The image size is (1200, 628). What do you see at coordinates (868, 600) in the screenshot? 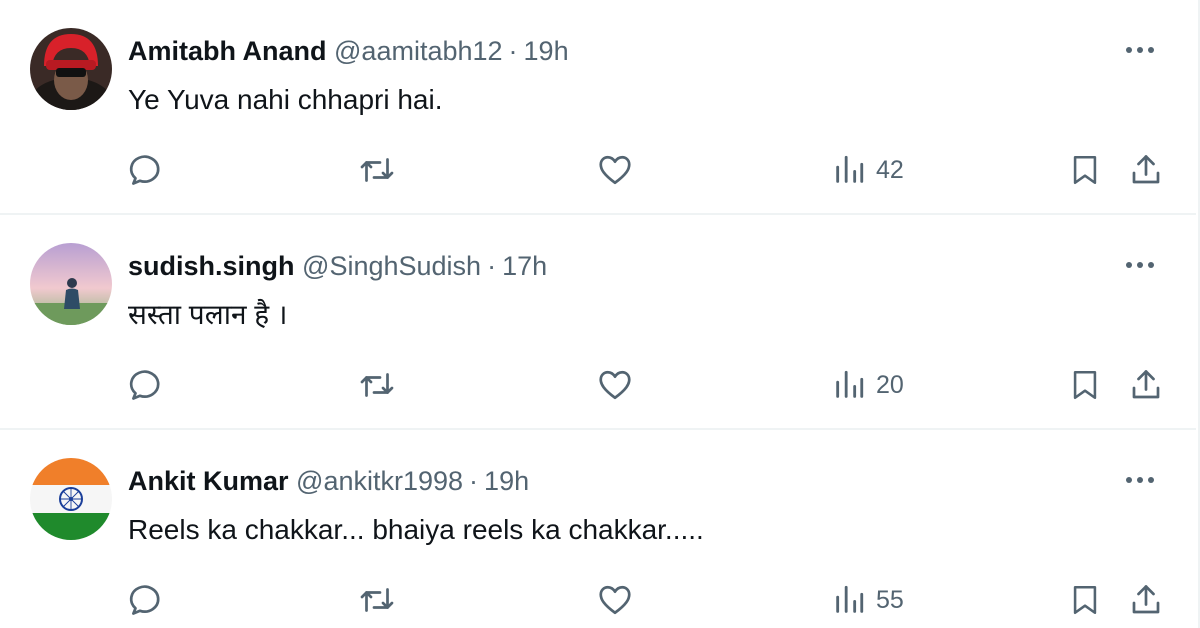
I see `views-button: 55` at bounding box center [868, 600].